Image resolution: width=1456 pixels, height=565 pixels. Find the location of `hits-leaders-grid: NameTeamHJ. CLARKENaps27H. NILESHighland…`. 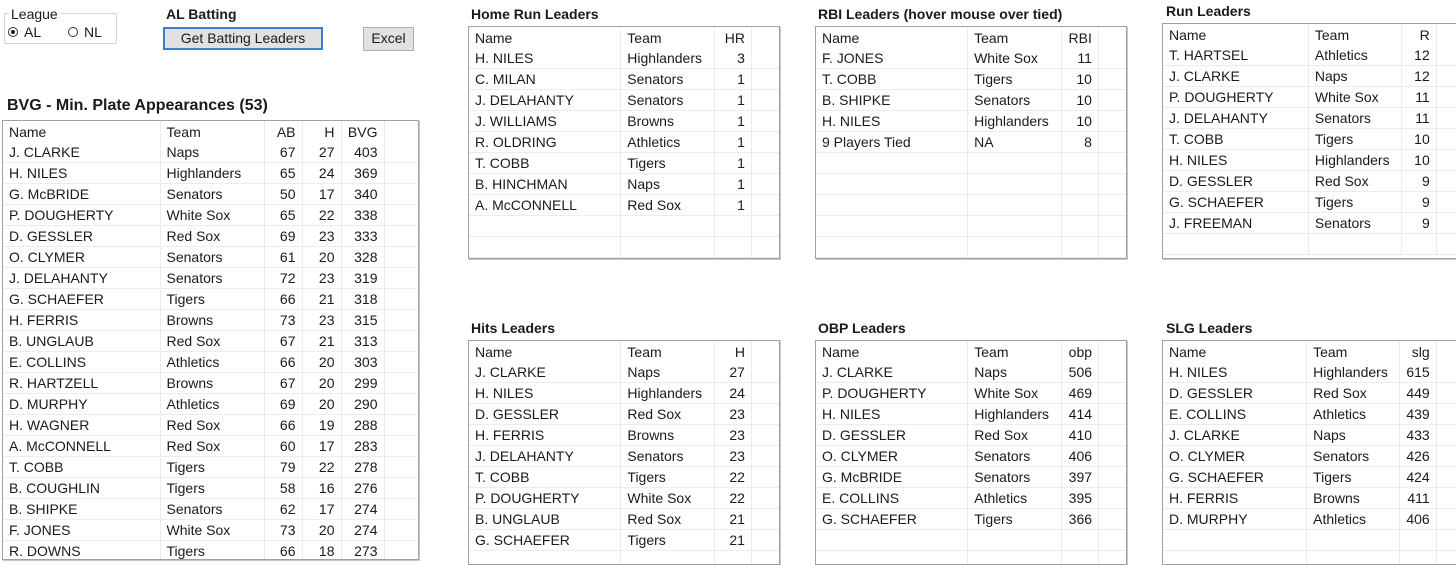

hits-leaders-grid: NameTeamHJ. CLARKENaps27H. NILESHighland… is located at coordinates (624, 452).